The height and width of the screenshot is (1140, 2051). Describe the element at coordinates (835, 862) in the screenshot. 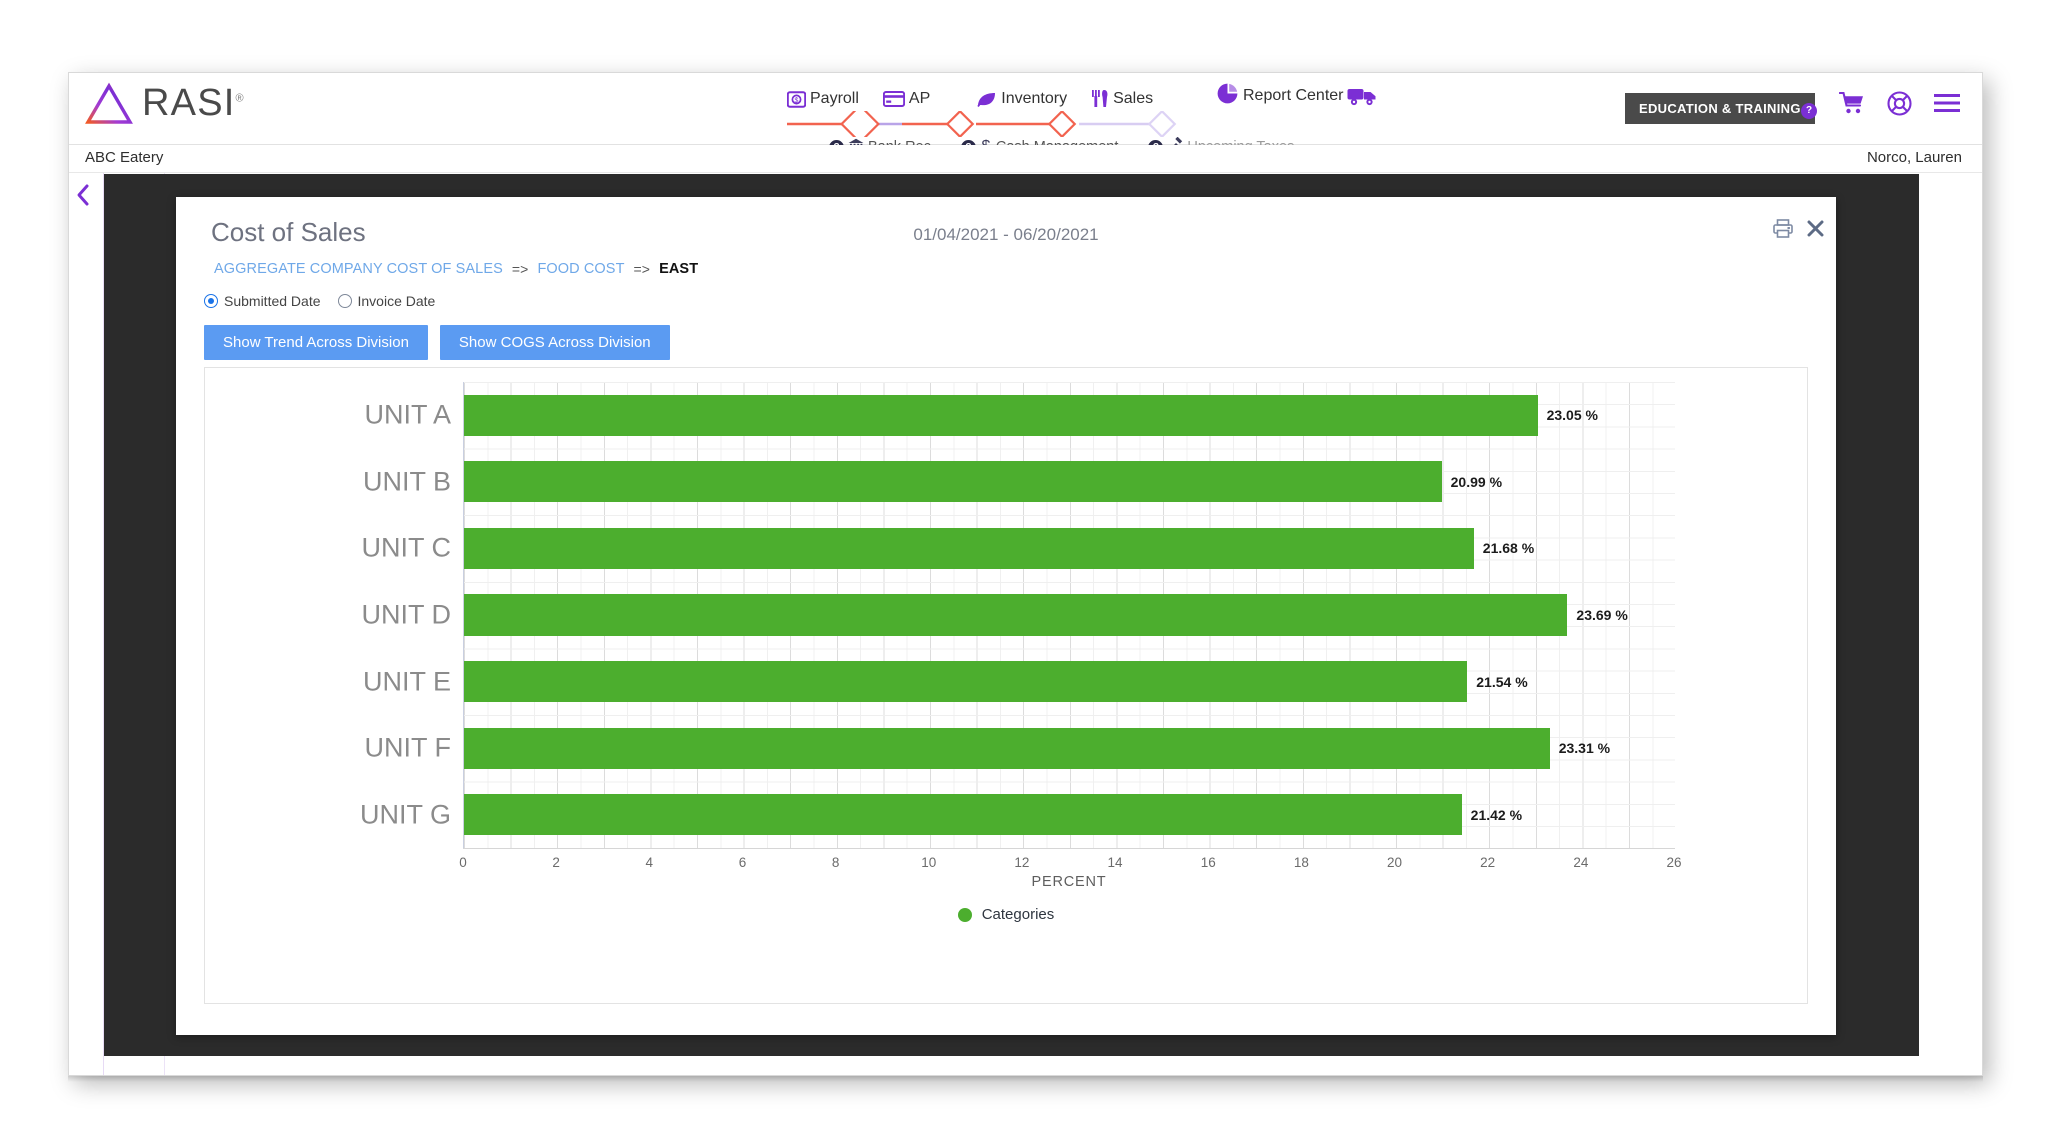

I see `chart-x-tick-label: 8` at that location.